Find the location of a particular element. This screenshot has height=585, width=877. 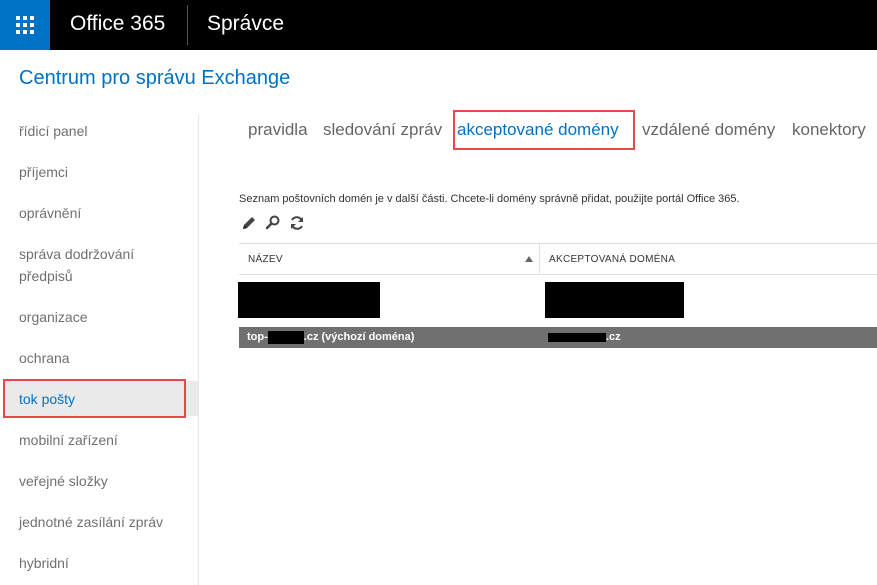

name-suffix: .cz (výchozí doména) is located at coordinates (359, 337).